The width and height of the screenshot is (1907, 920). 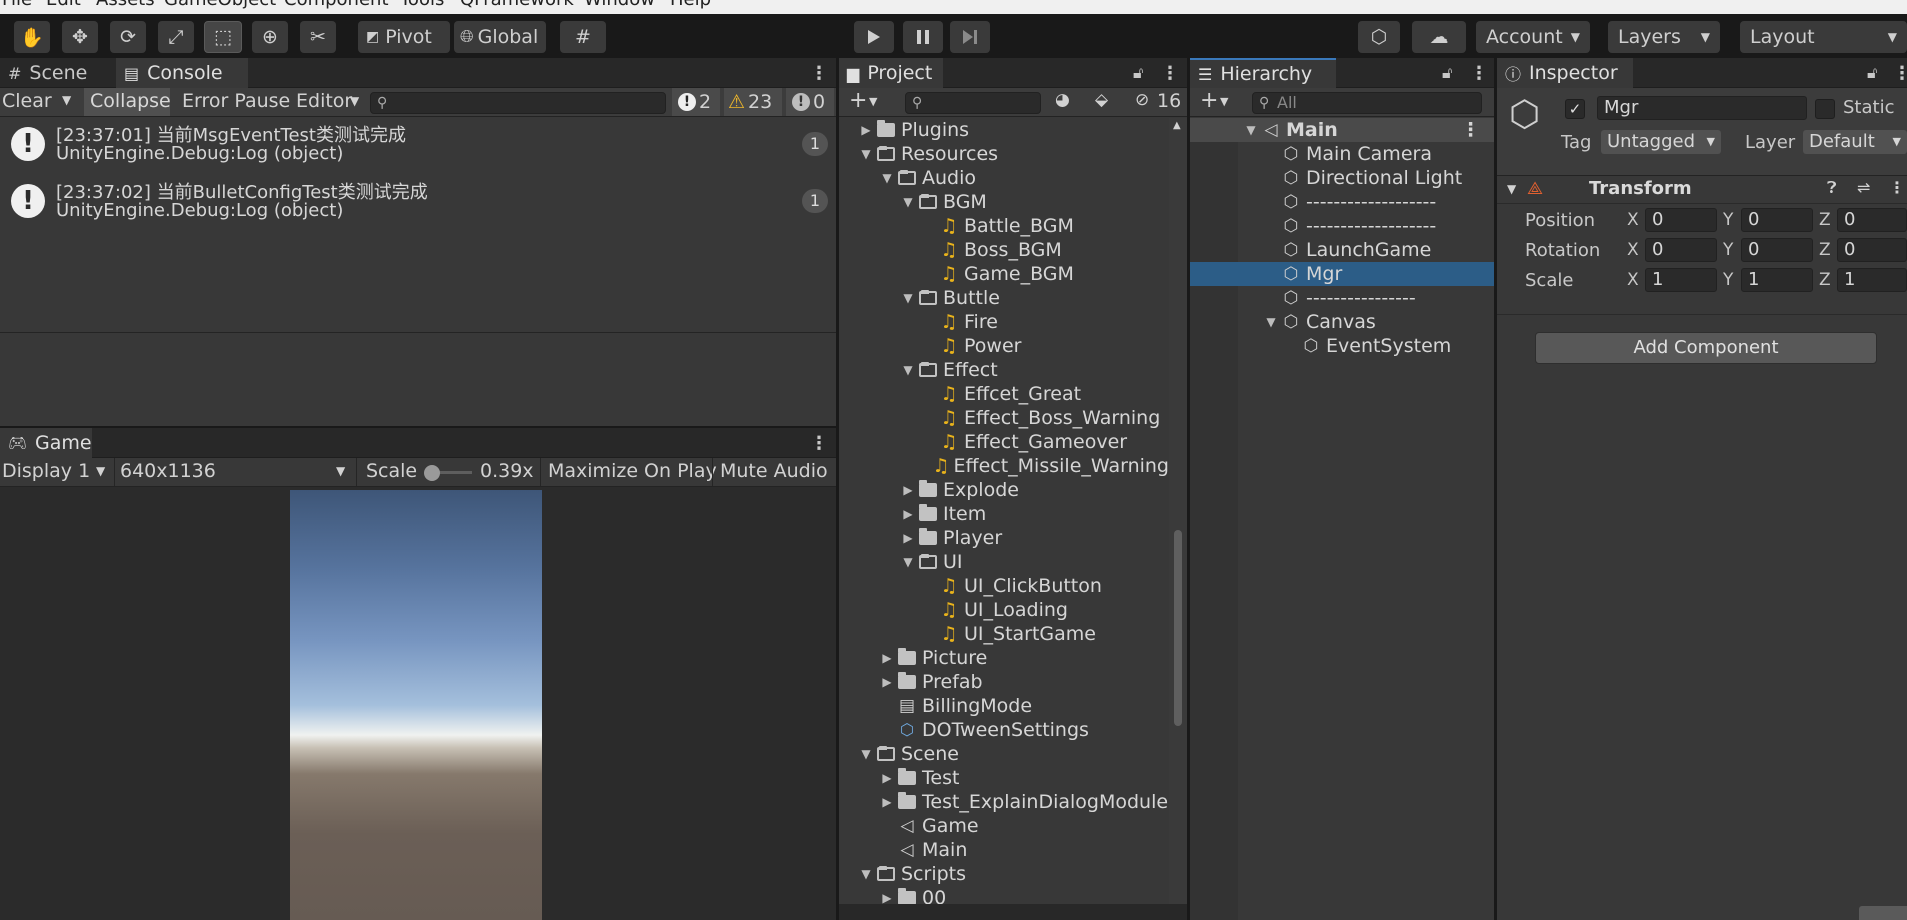 What do you see at coordinates (1342, 346) in the screenshot?
I see `tree-item: ⬡ EventSystem` at bounding box center [1342, 346].